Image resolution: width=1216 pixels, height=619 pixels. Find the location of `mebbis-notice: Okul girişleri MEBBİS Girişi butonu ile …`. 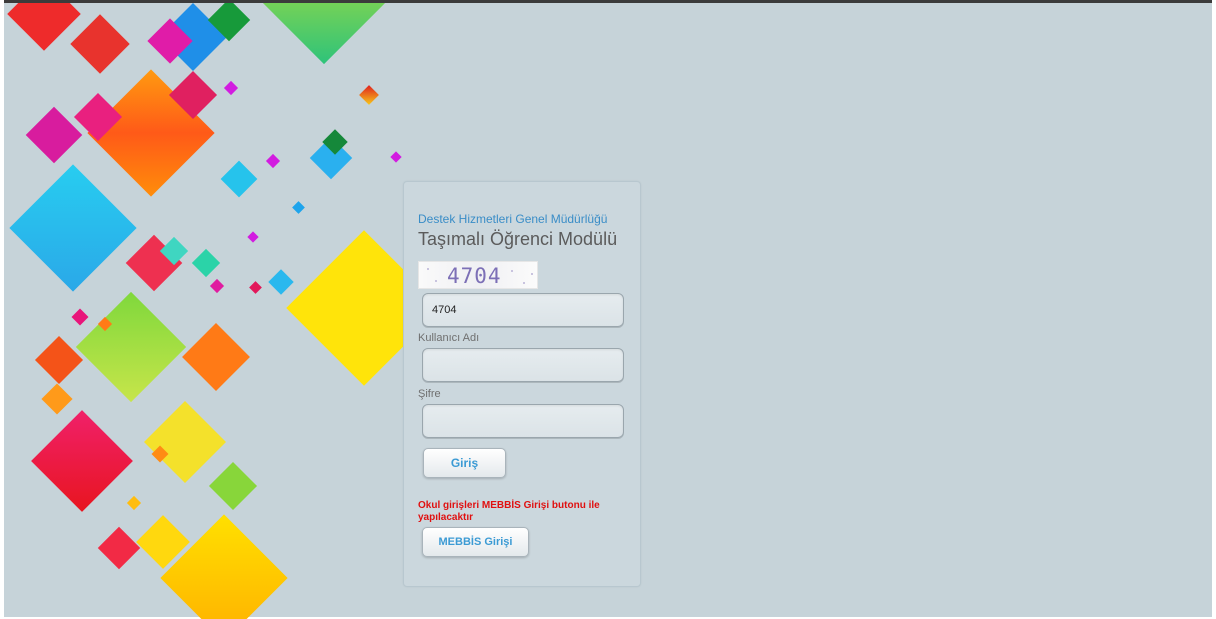

mebbis-notice: Okul girişleri MEBBİS Girişi butonu ile … is located at coordinates (509, 511).